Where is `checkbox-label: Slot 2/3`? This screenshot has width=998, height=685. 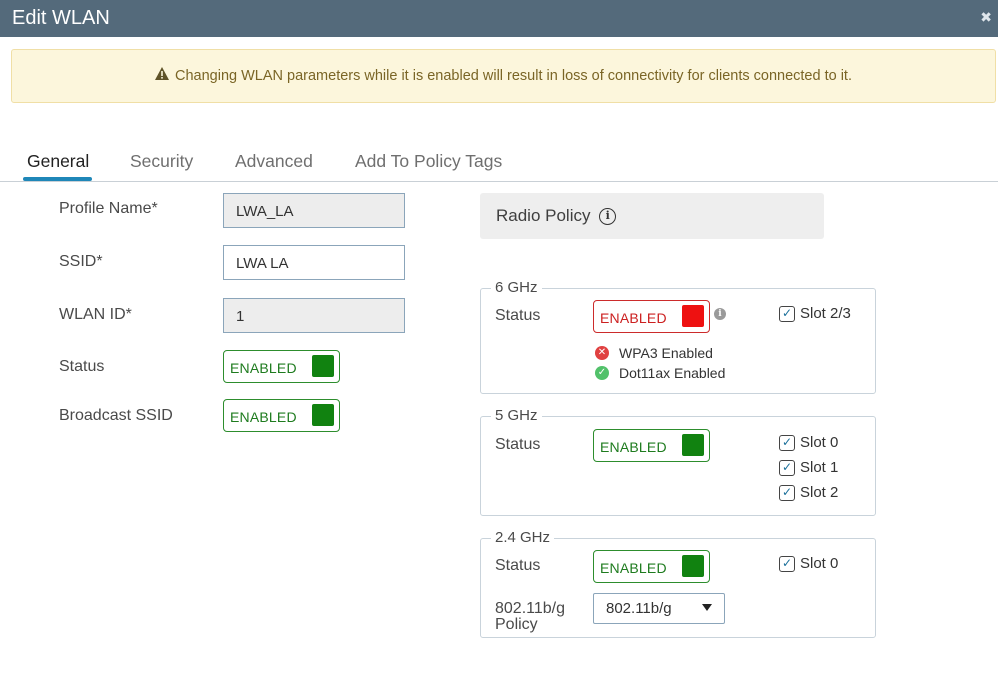 checkbox-label: Slot 2/3 is located at coordinates (825, 313).